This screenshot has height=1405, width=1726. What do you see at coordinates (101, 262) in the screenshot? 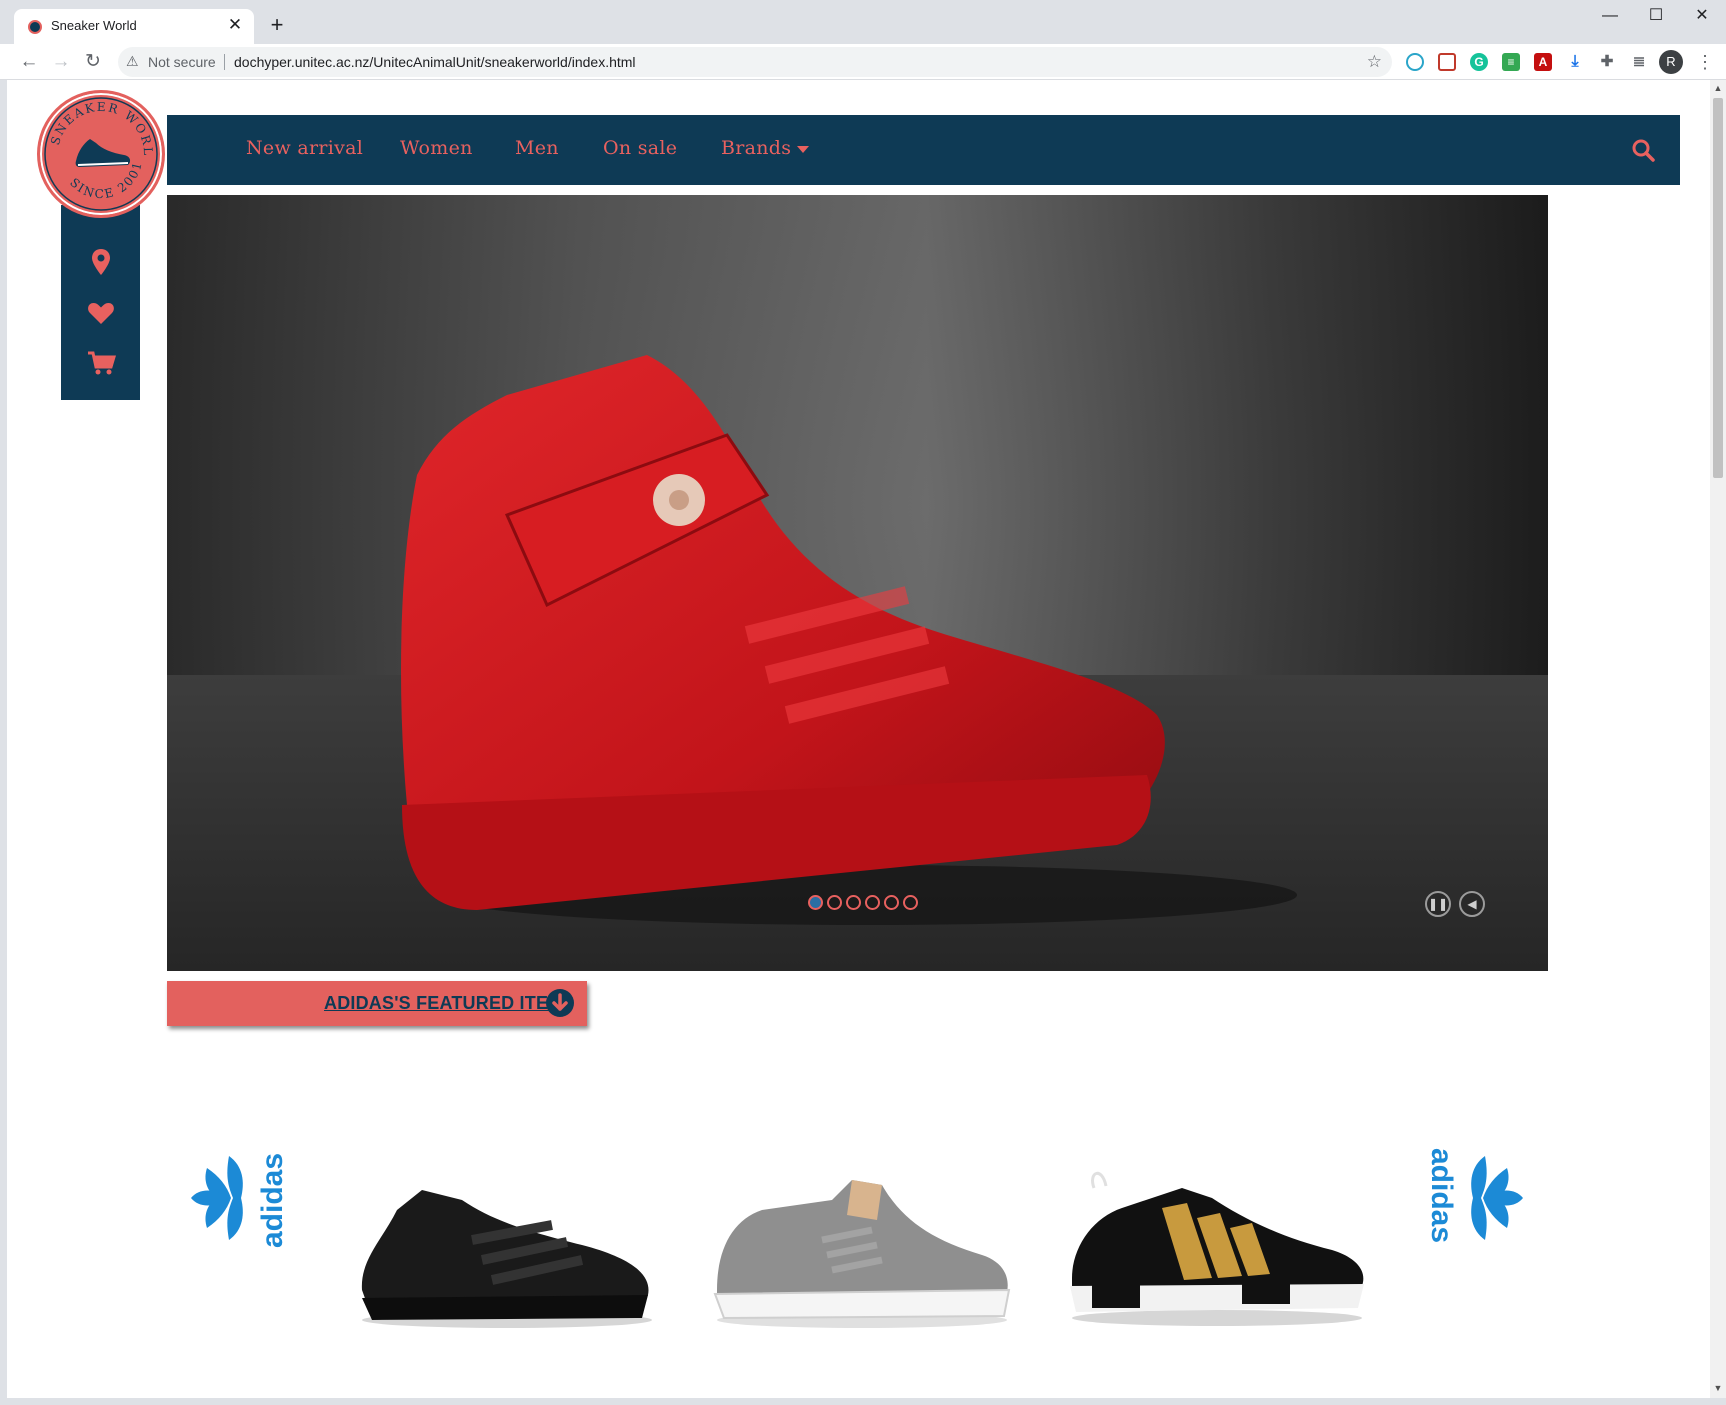
I see `location-icon` at bounding box center [101, 262].